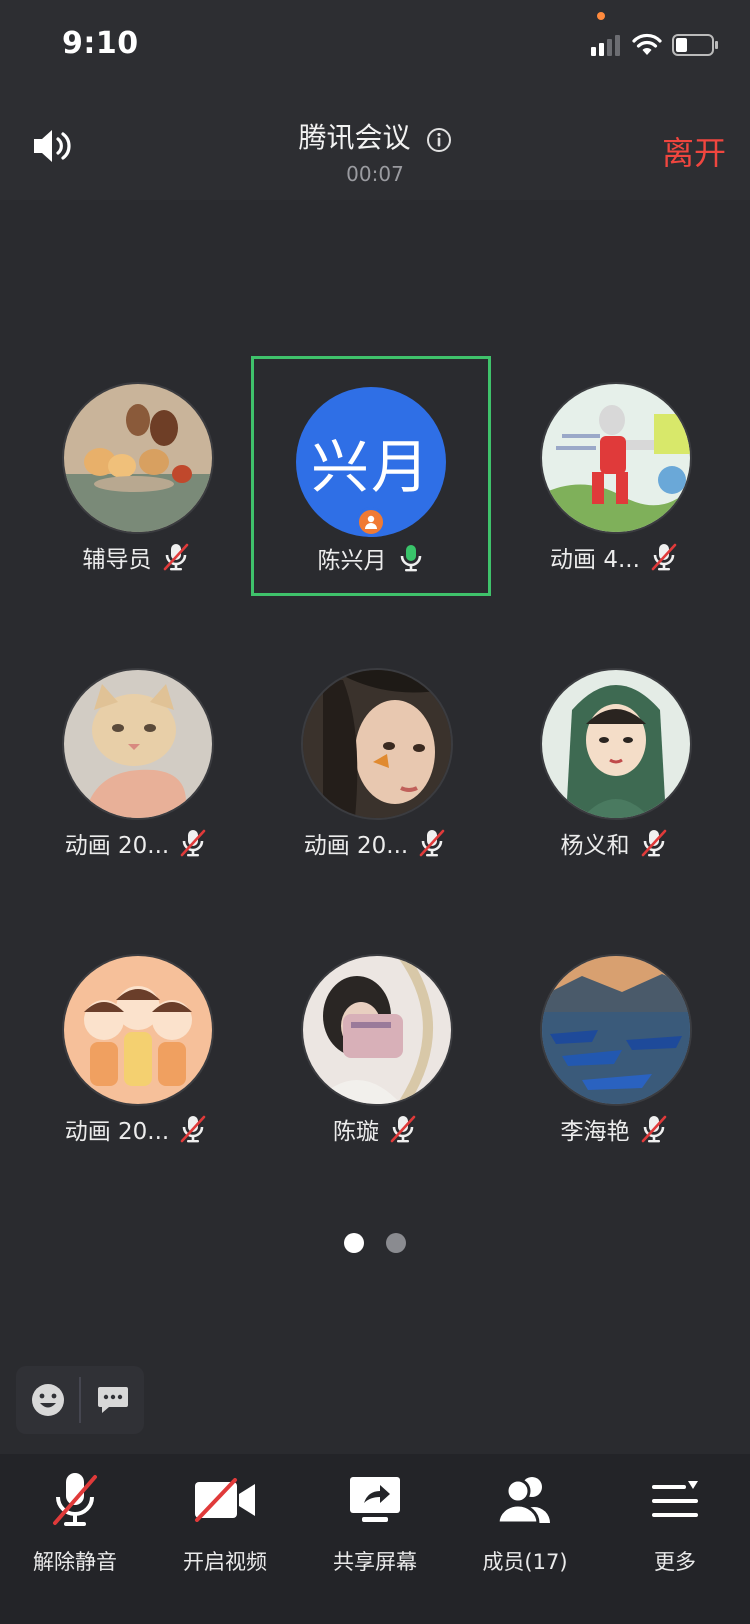 The height and width of the screenshot is (1624, 750). I want to click on status-icons, so click(655, 45).